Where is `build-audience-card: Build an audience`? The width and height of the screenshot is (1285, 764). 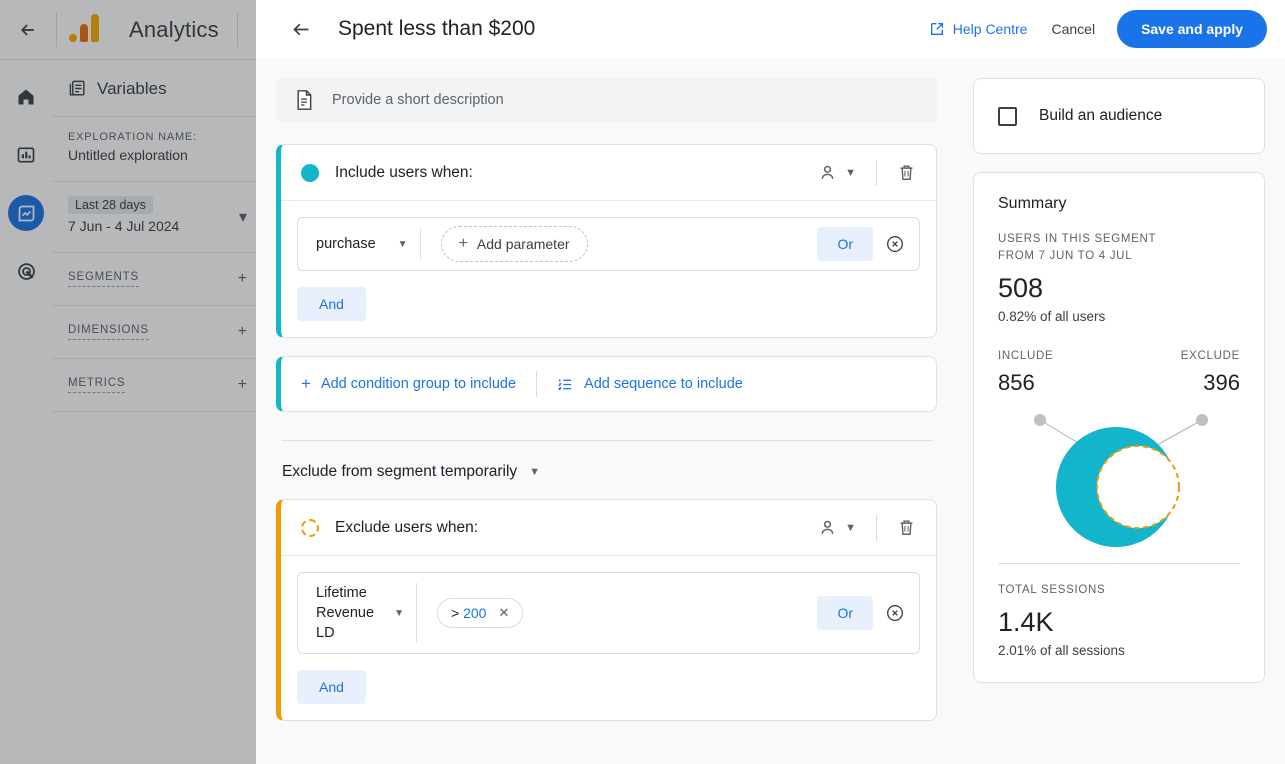
build-audience-card: Build an audience is located at coordinates (1119, 116).